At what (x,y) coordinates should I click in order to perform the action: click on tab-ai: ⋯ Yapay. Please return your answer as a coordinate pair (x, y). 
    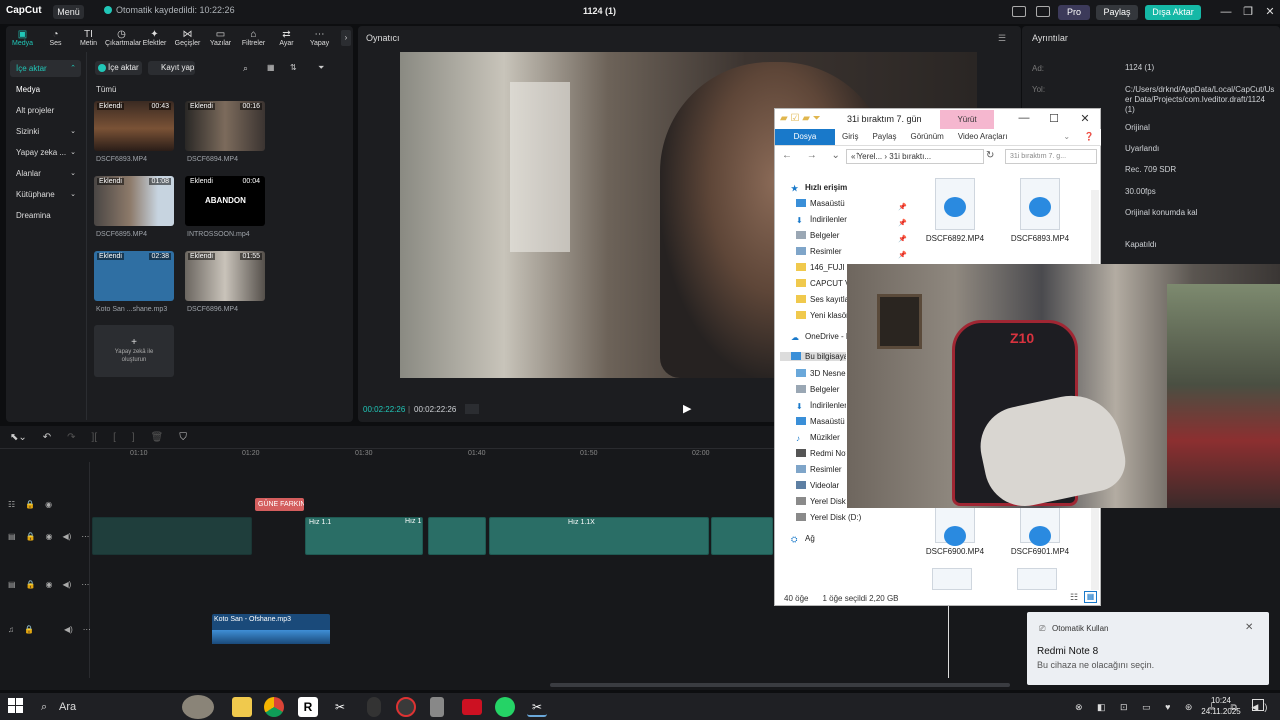
    Looking at the image, I should click on (319, 39).